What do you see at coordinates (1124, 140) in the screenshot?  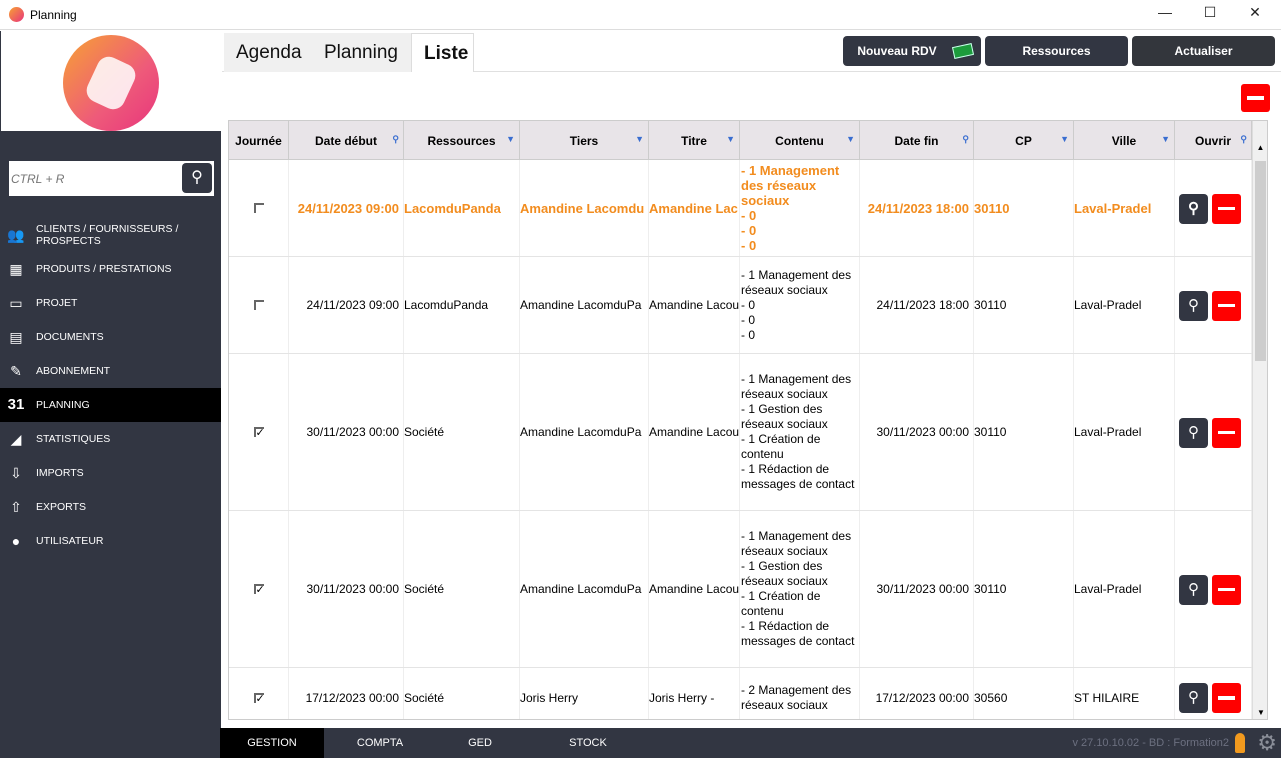 I see `column-header-8: Ville ▼` at bounding box center [1124, 140].